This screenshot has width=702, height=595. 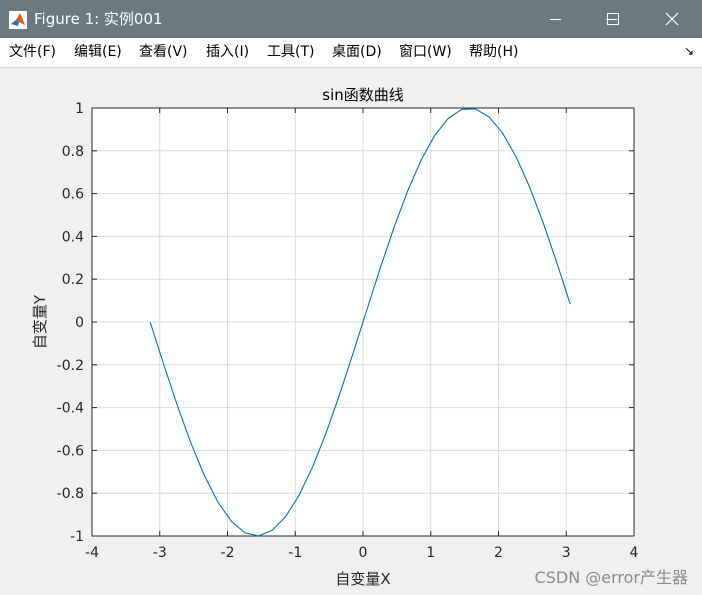 I want to click on x-tick-labels: -4 -3 -2 -1 0 1 2 3 4, so click(x=362, y=553).